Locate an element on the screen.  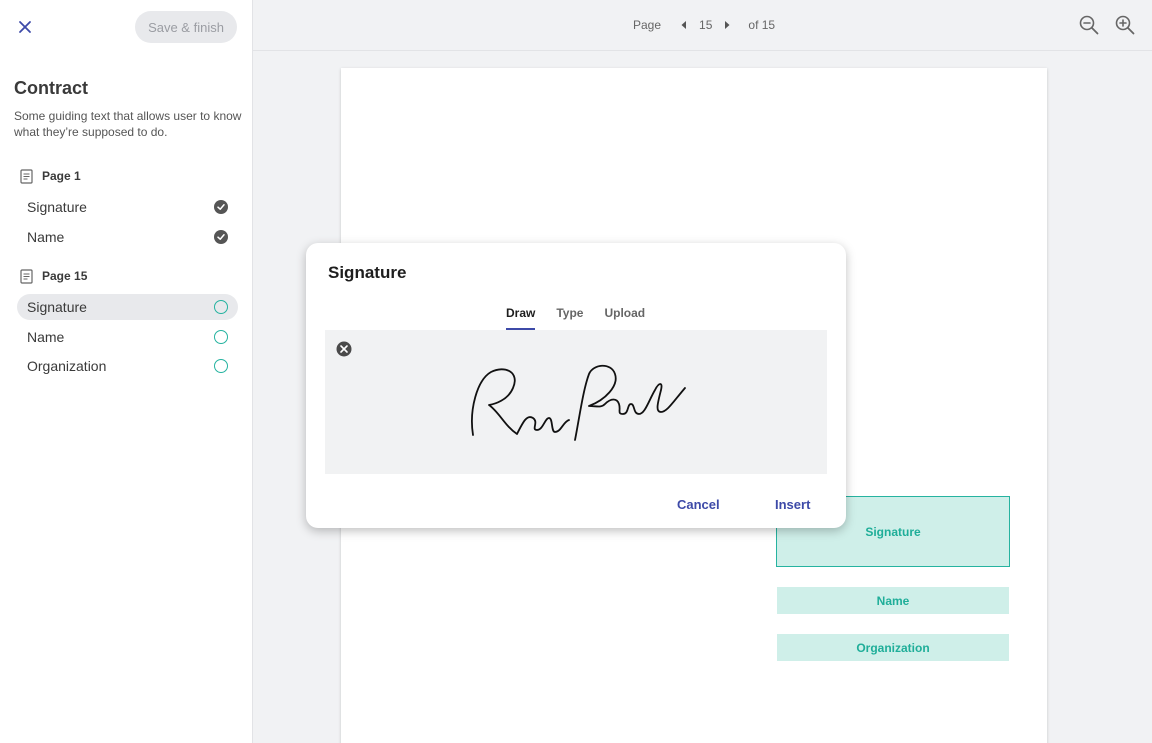
next-page-button is located at coordinates (727, 25).